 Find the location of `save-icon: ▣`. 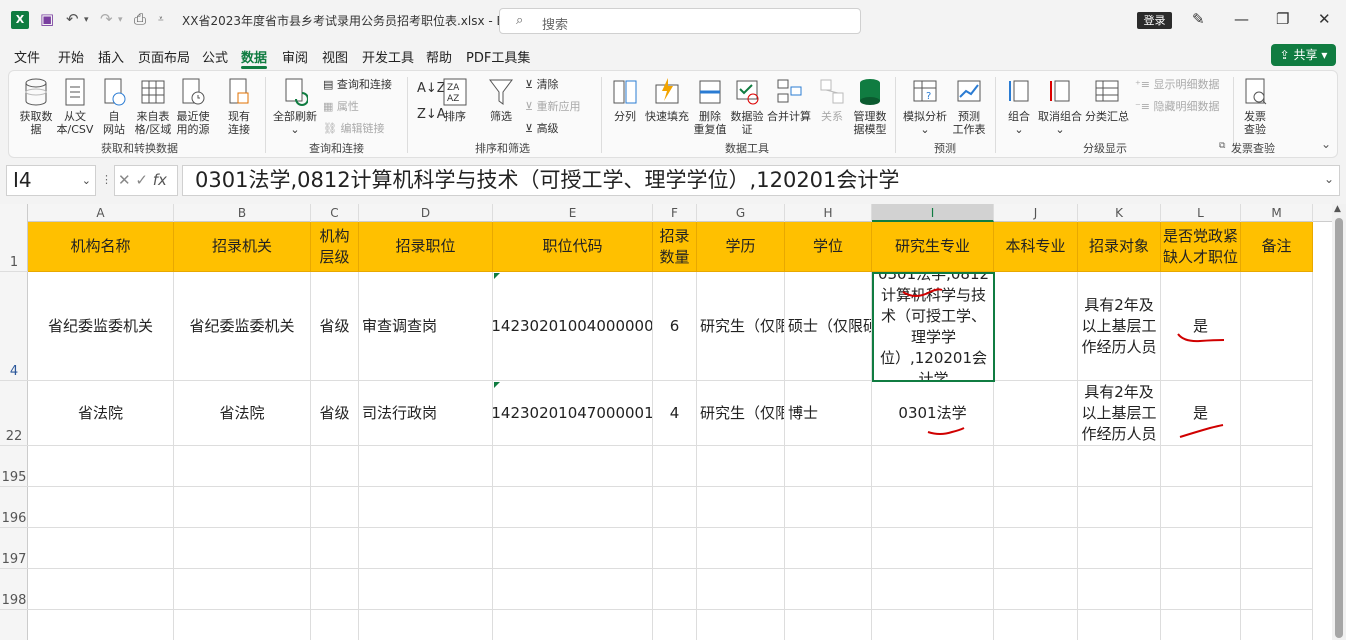

save-icon: ▣ is located at coordinates (47, 19).